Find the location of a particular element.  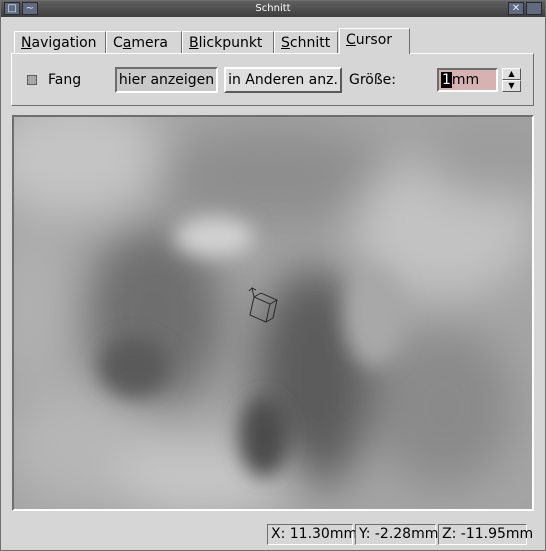

tab-camera: Camera is located at coordinates (144, 42).